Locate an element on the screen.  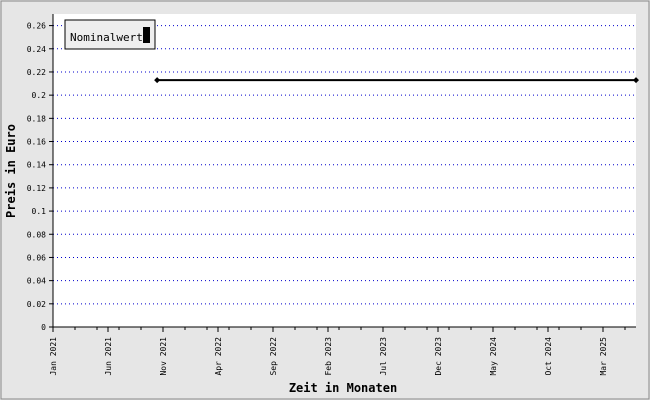
x-tick-label: Nov 2021 is located at coordinates (163, 356).